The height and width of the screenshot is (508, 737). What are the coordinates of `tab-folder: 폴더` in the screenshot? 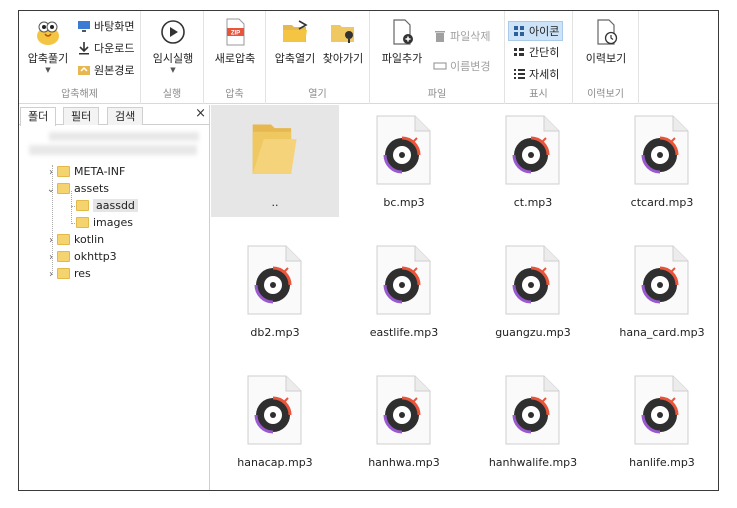 It's located at (38, 116).